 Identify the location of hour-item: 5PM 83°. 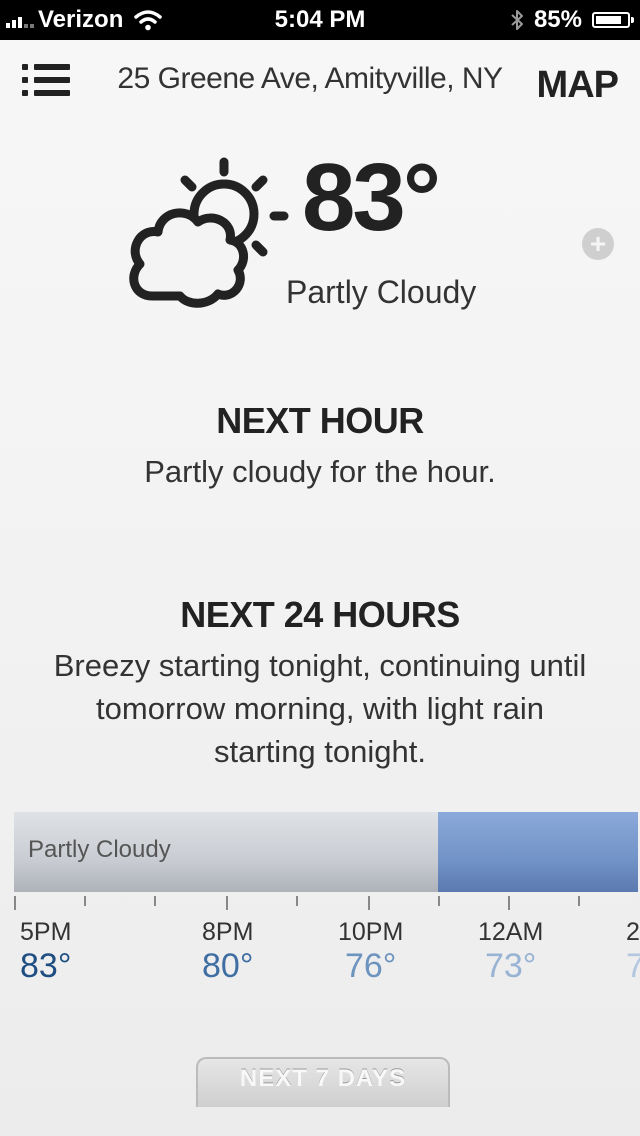
(45, 952).